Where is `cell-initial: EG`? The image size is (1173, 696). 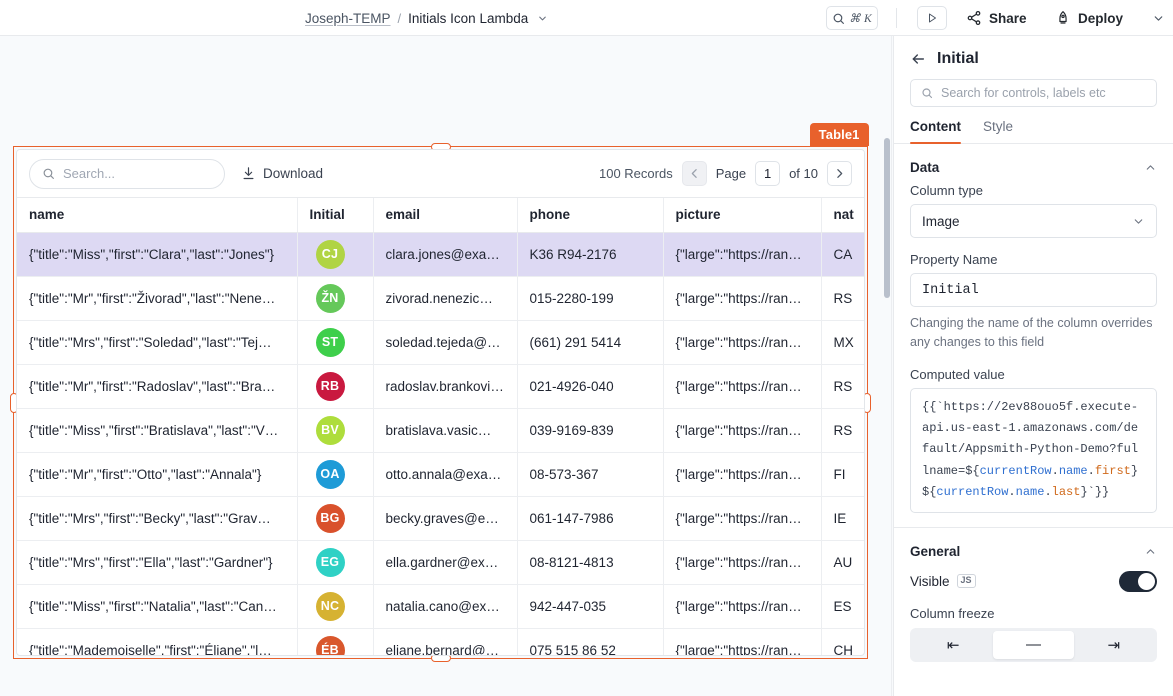 cell-initial: EG is located at coordinates (335, 562).